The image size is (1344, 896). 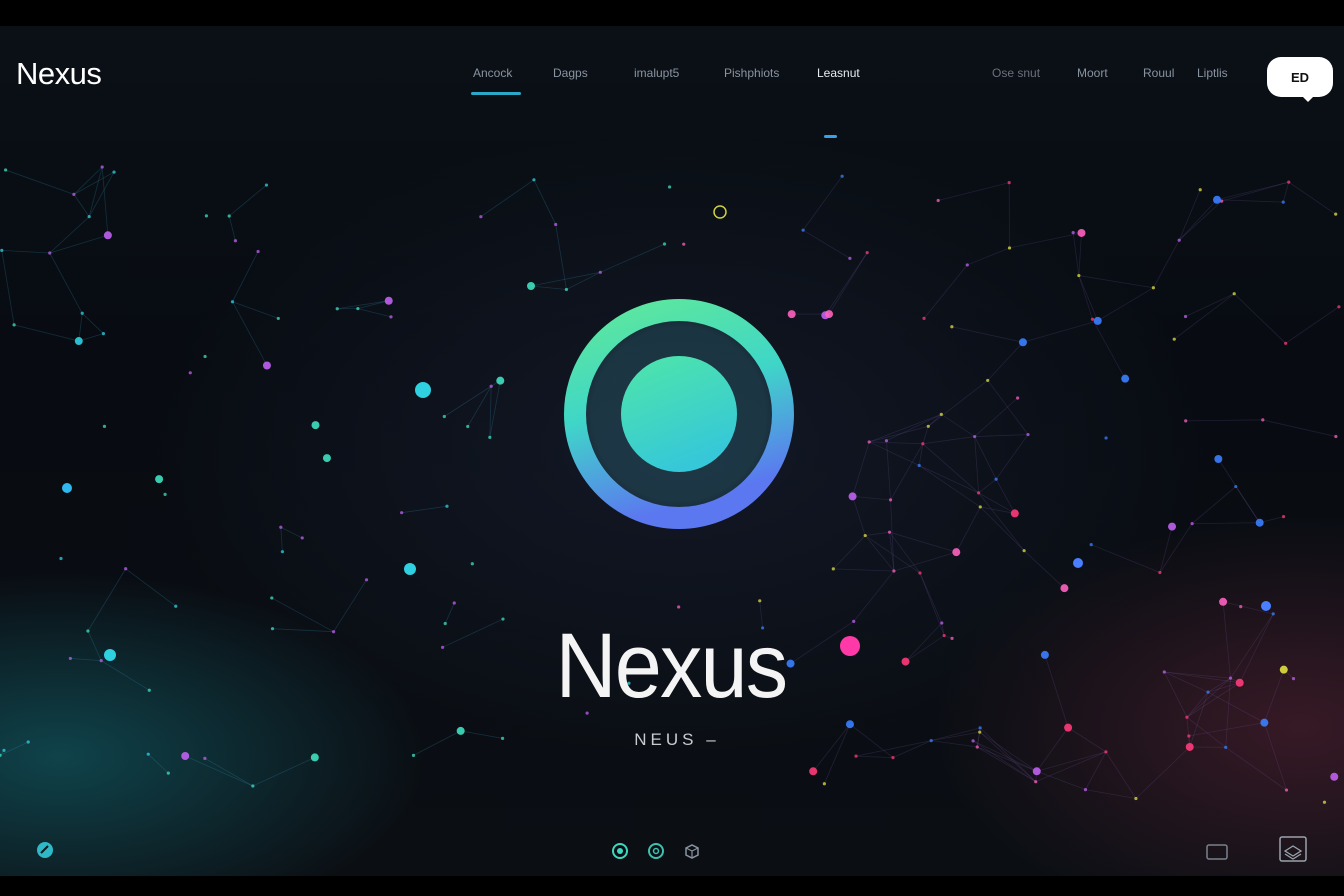 What do you see at coordinates (1092, 73) in the screenshot?
I see `nav-item-moort: Moort` at bounding box center [1092, 73].